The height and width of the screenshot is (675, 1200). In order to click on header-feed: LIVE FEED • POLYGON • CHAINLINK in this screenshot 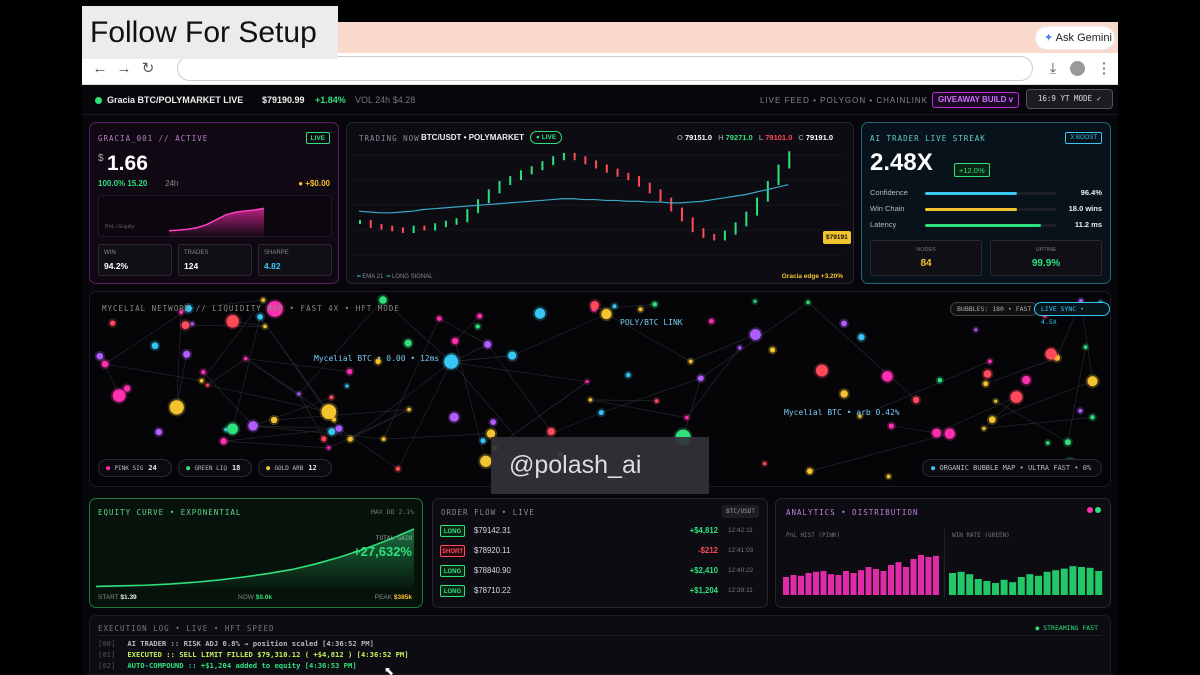, I will do `click(844, 100)`.